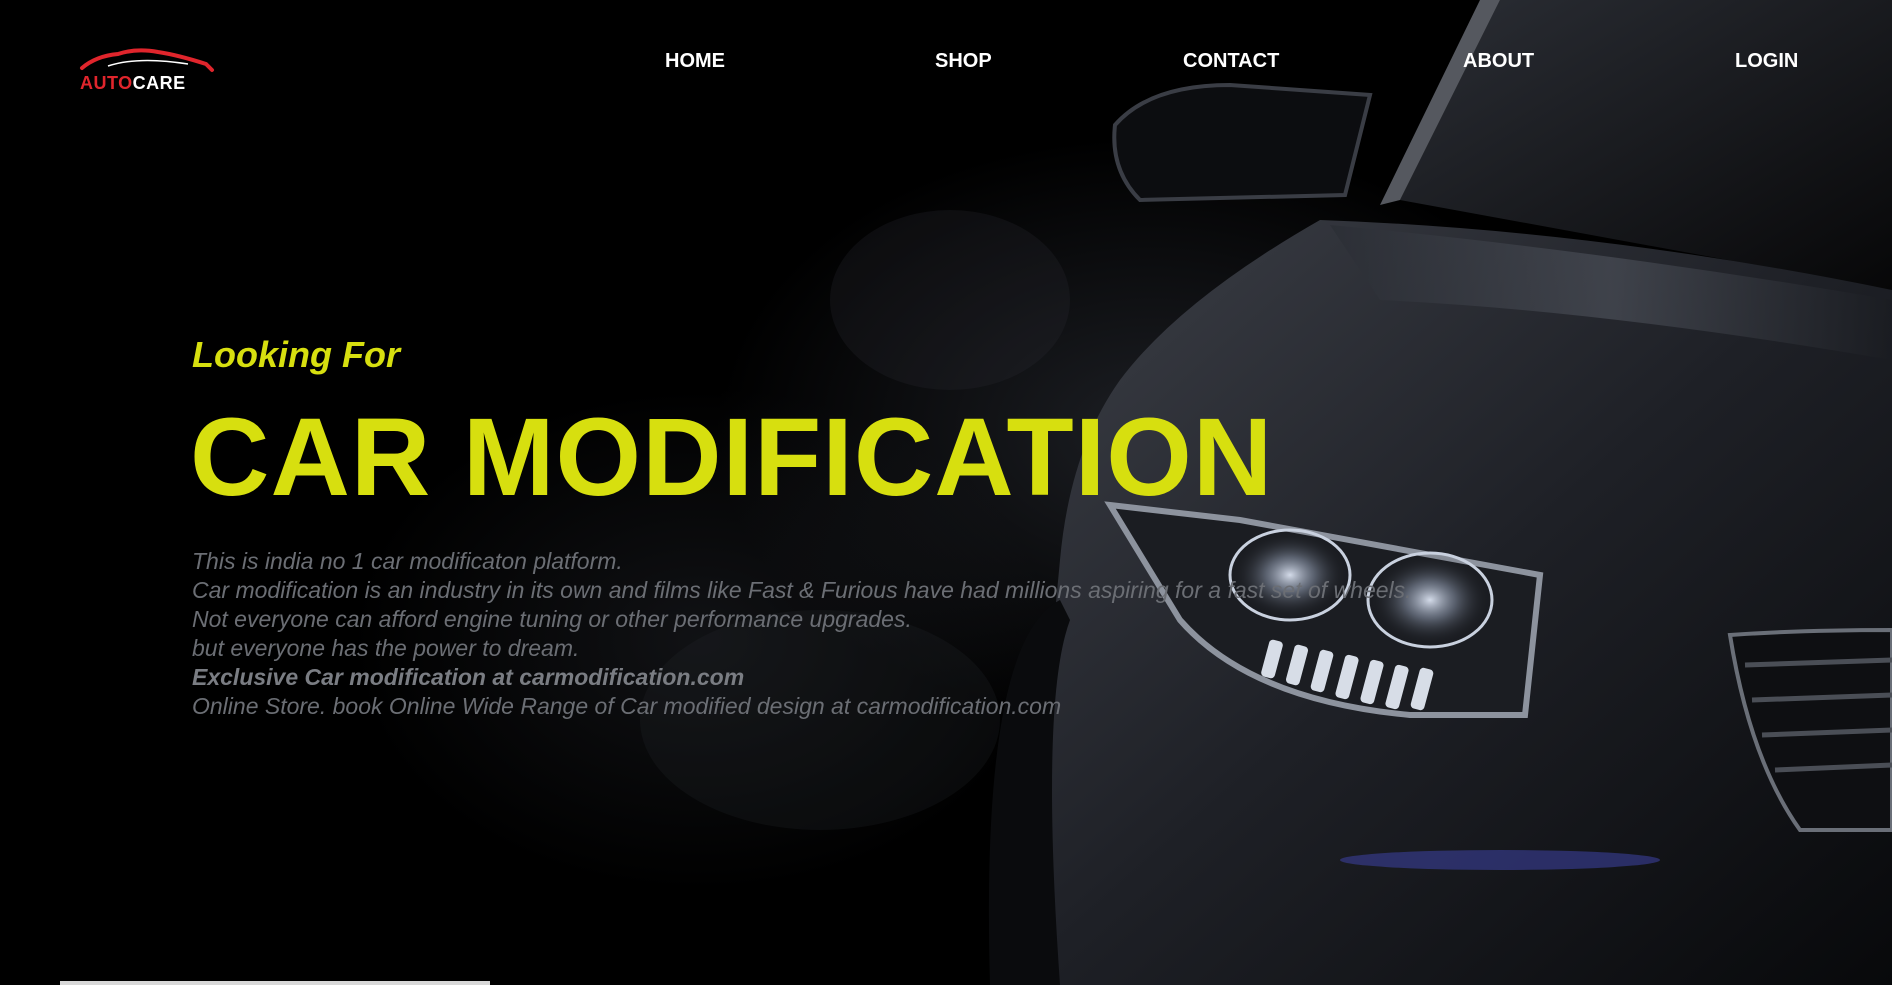 This screenshot has height=985, width=1892. Describe the element at coordinates (275, 983) in the screenshot. I see `scroll-indicator` at that location.